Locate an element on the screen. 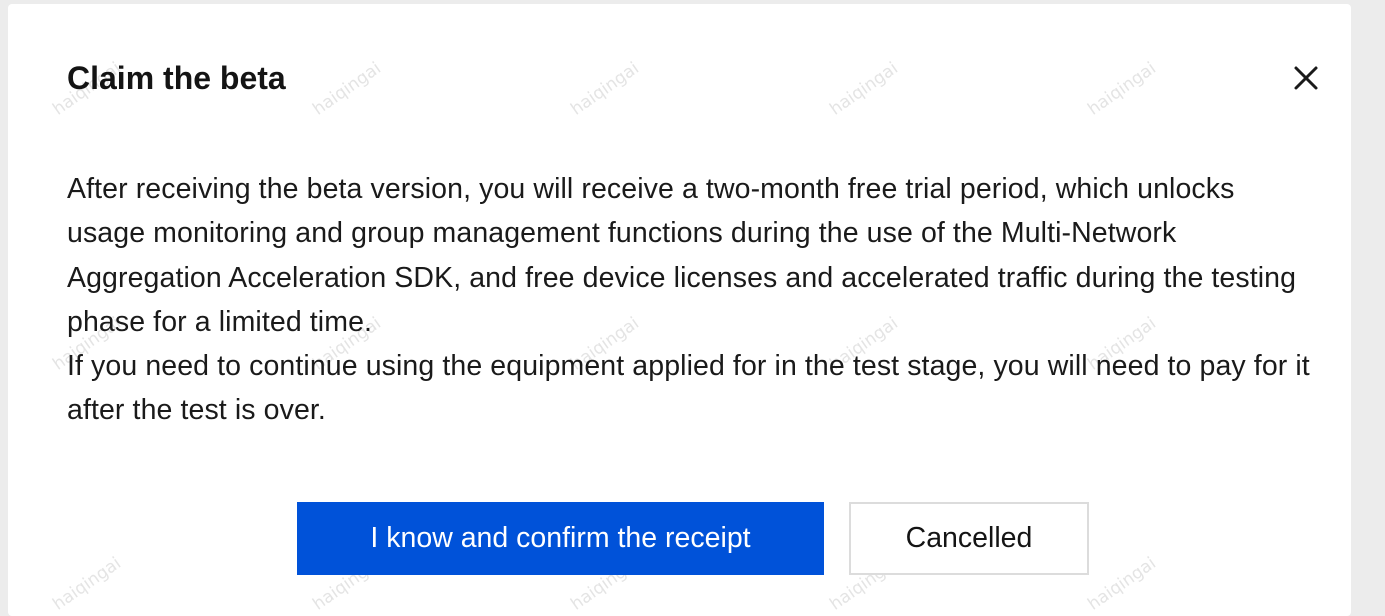  cancel-button: Cancelled is located at coordinates (969, 538).